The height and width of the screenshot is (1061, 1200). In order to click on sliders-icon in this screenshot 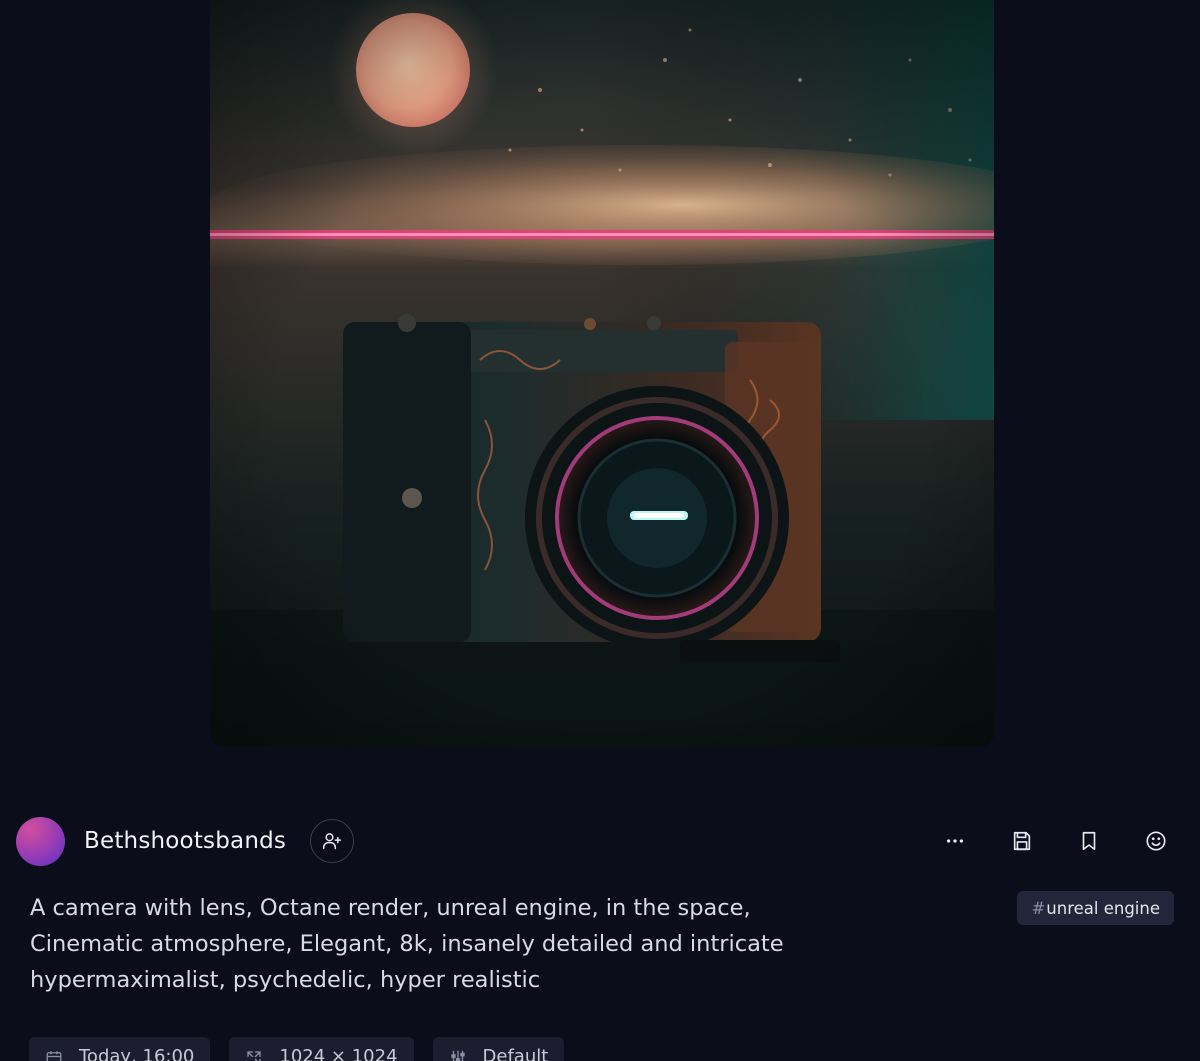, I will do `click(457, 1055)`.